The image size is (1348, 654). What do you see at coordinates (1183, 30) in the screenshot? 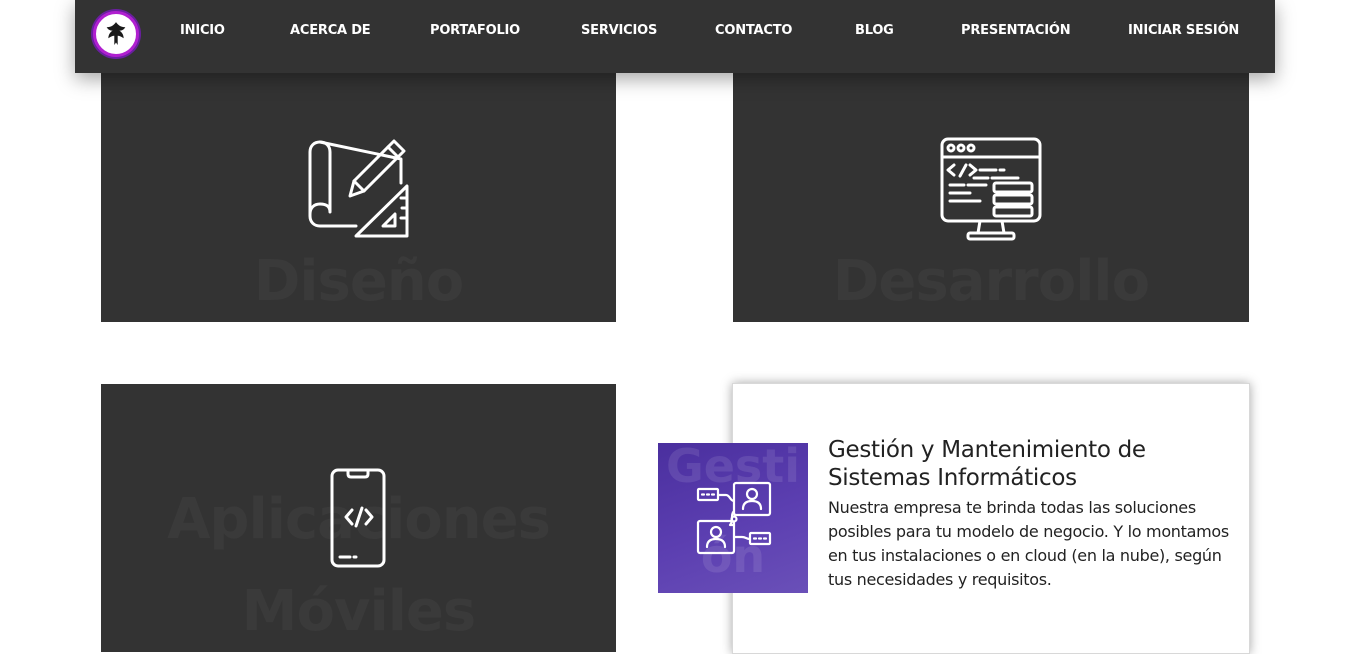
I see `nav-iniciar-sesion: INICIAR SESIÓN` at bounding box center [1183, 30].